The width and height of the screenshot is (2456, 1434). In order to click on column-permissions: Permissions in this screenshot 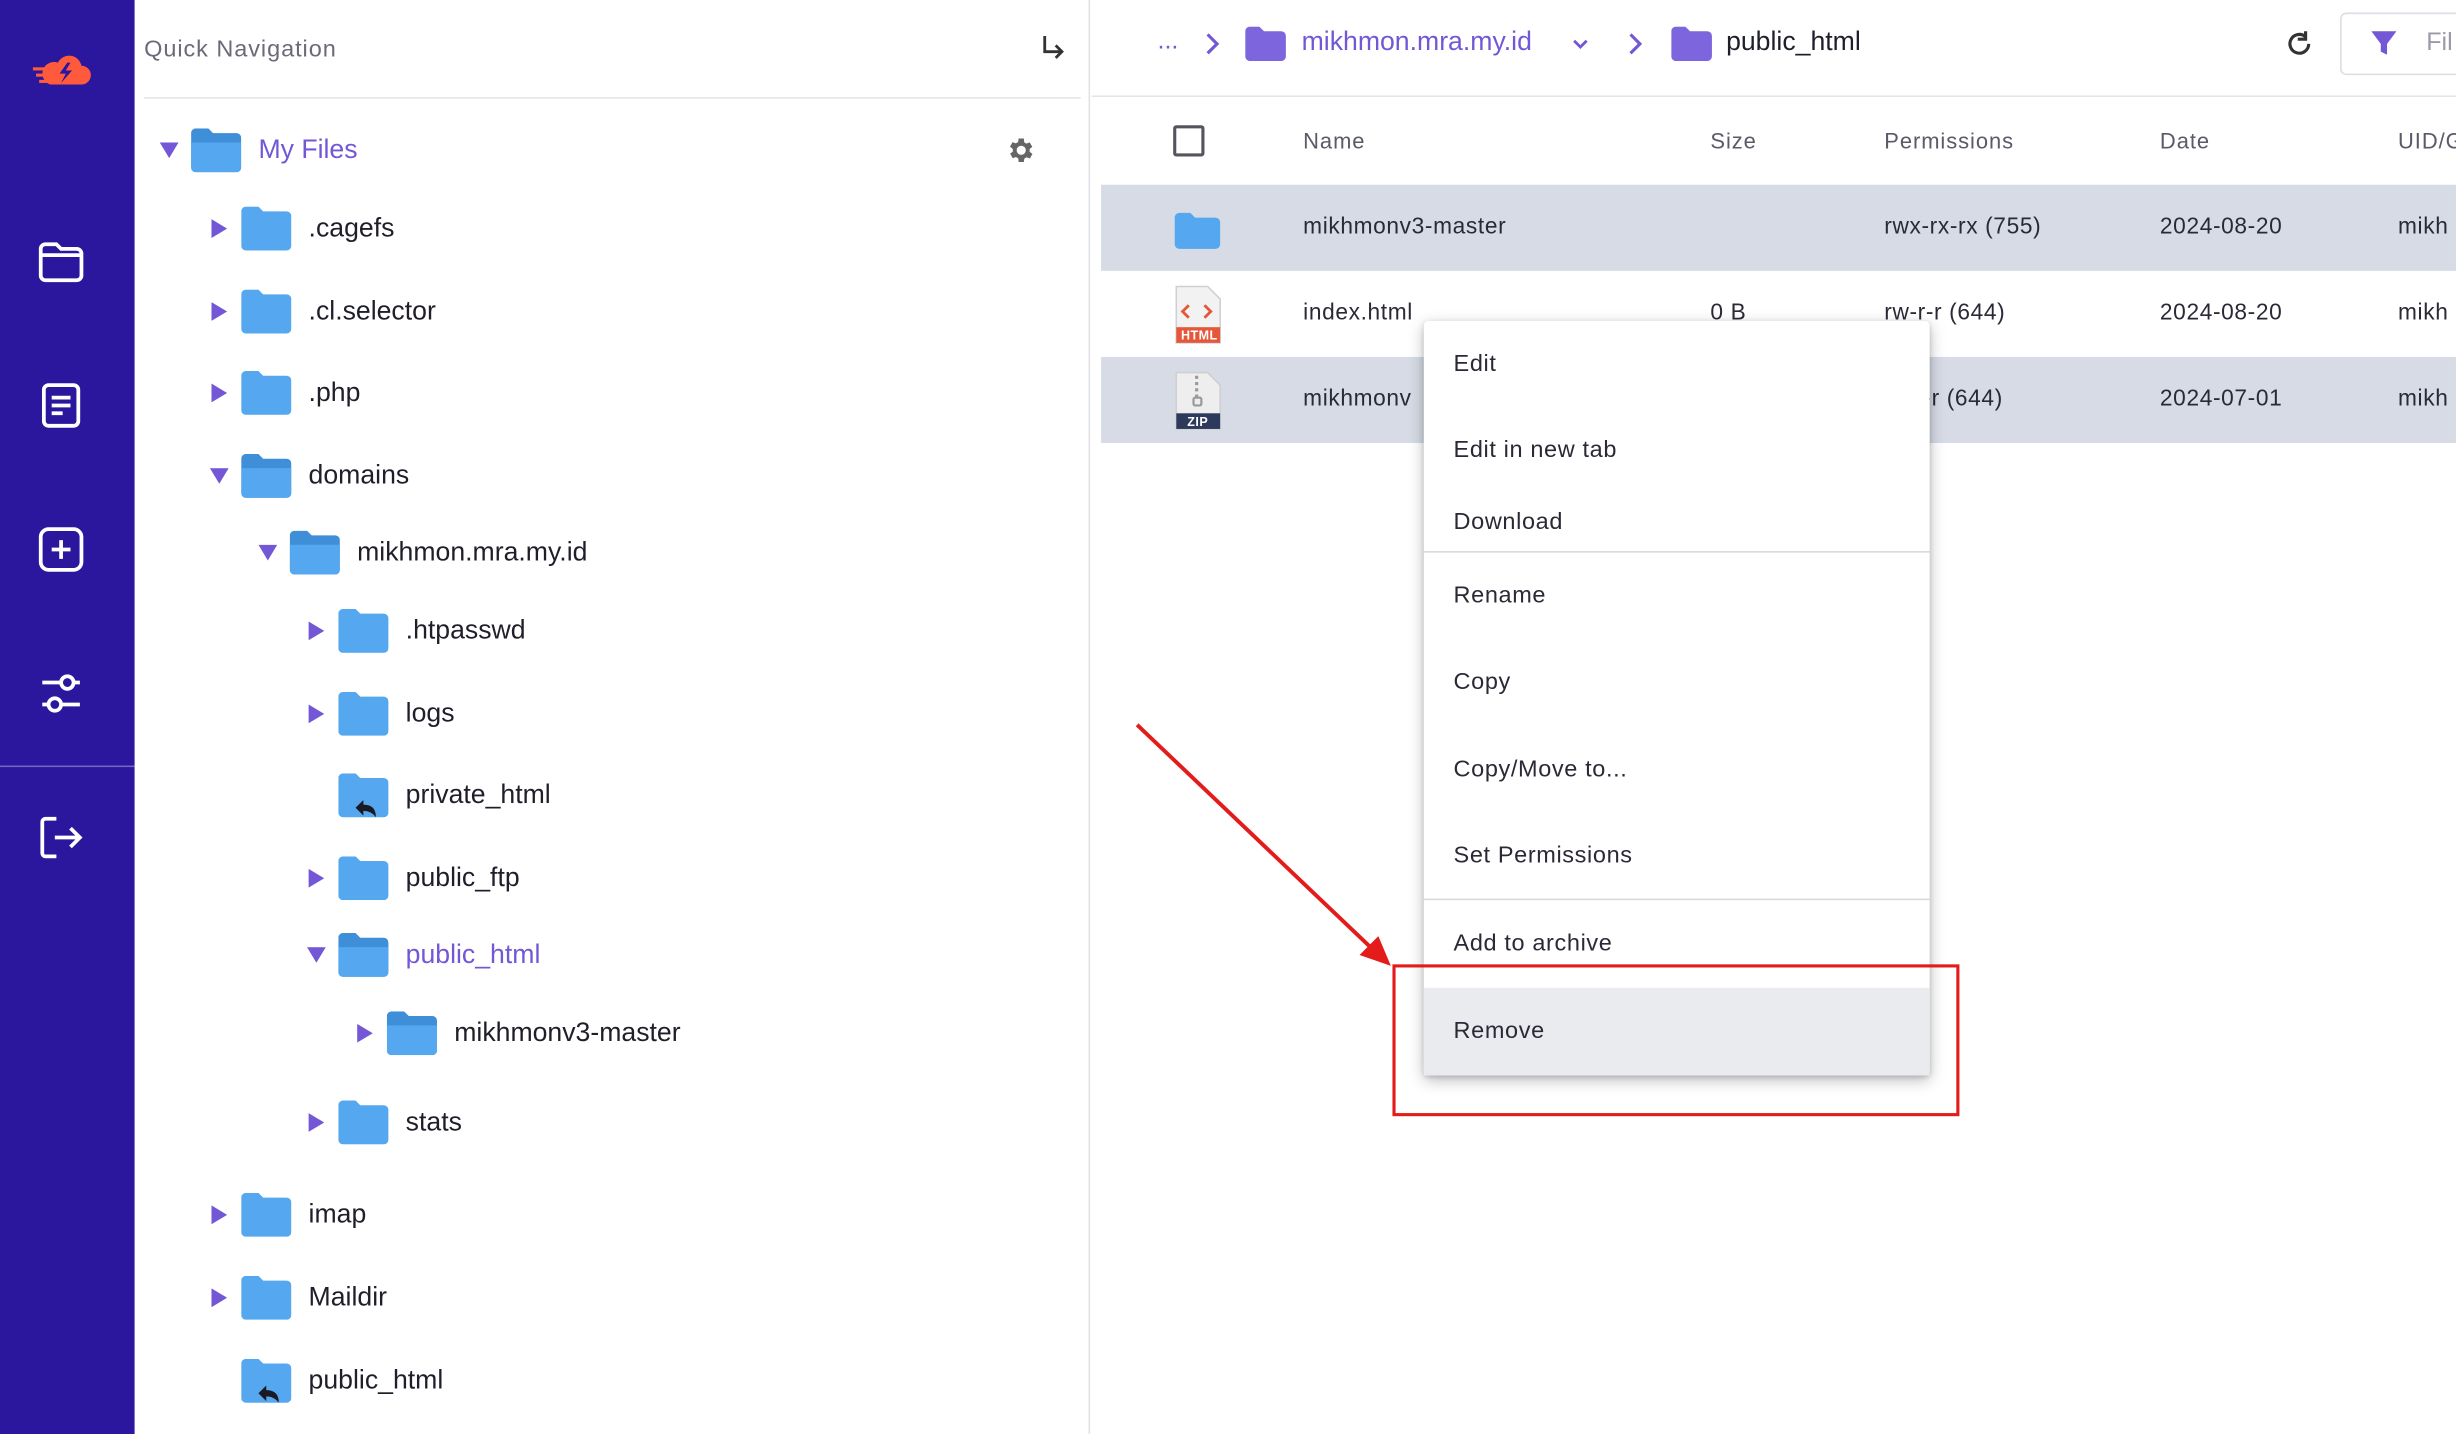, I will do `click(1949, 140)`.